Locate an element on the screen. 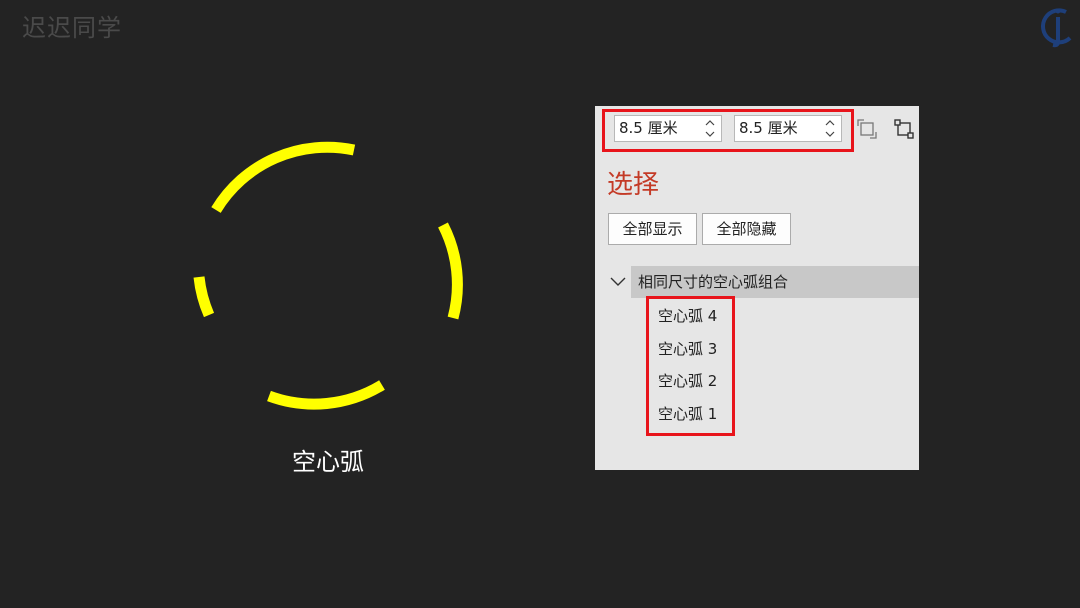  crop-dialog-icon is located at coordinates (867, 129).